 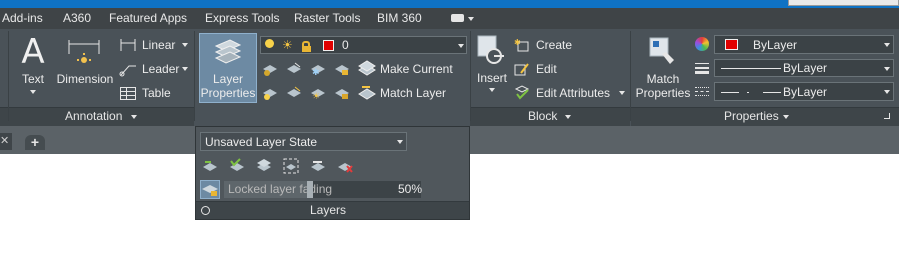 I want to click on layer-previous-icon, so click(x=210, y=166).